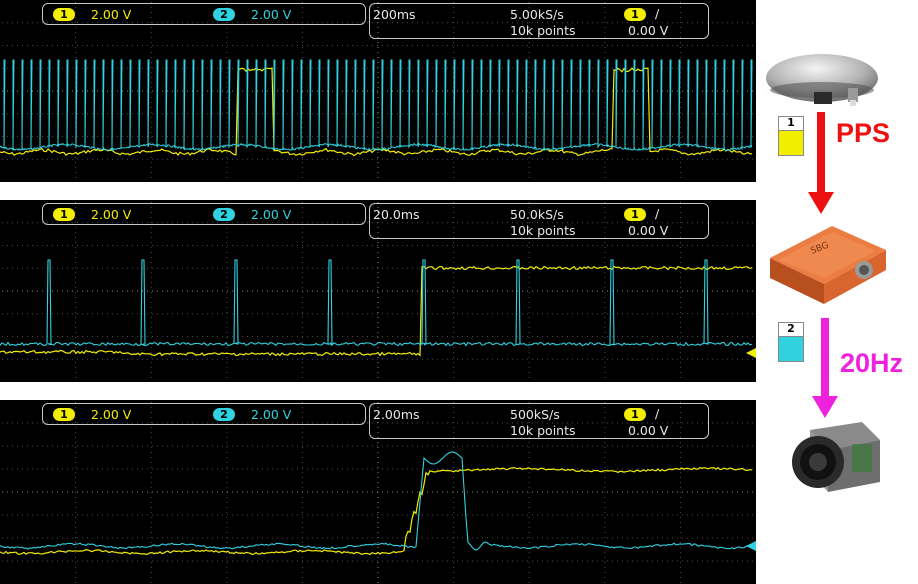 This screenshot has width=918, height=584. I want to click on ch2-marker-label: 2, so click(791, 330).